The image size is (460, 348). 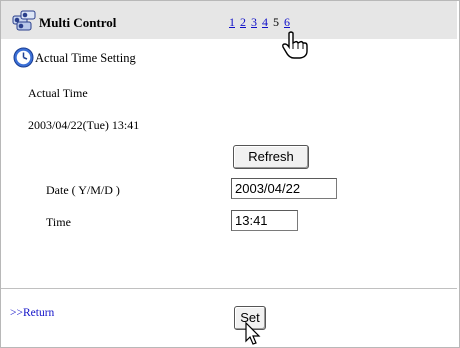 What do you see at coordinates (58, 222) in the screenshot?
I see `time-label: Time` at bounding box center [58, 222].